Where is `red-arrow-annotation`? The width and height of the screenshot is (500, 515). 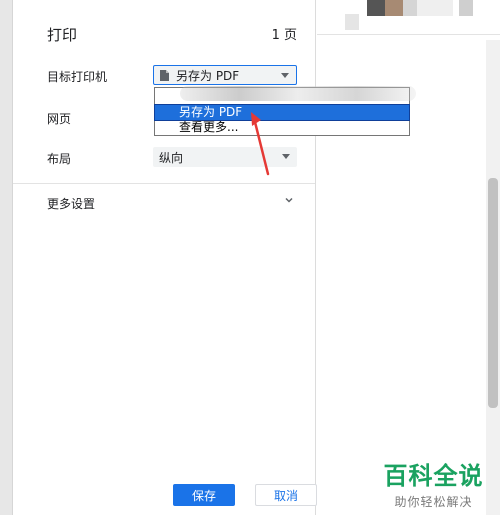
red-arrow-annotation is located at coordinates (260, 144).